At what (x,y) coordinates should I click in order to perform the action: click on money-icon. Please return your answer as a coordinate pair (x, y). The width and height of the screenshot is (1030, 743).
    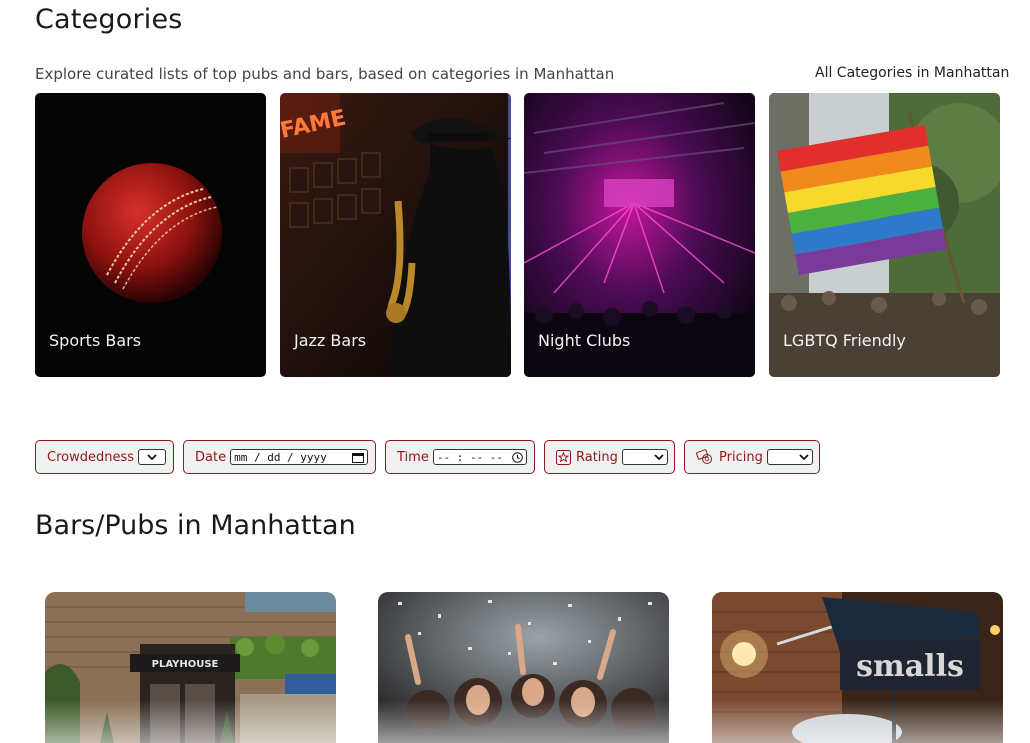
    Looking at the image, I should click on (704, 456).